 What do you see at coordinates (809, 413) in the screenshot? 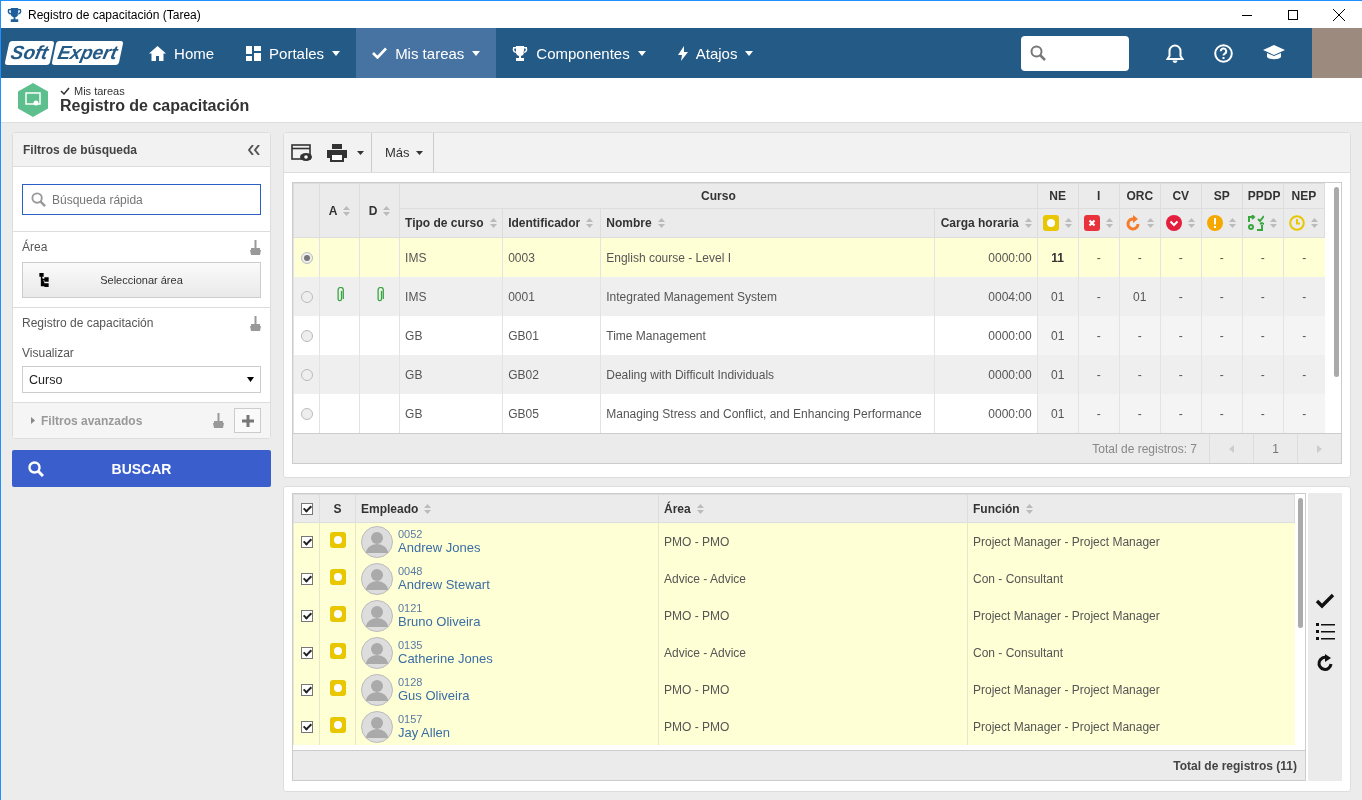
I see `table-row: GB GB05 Managing Stress and Conflict, and Enhancing Performance 0000:00 01 - - - - - -` at bounding box center [809, 413].